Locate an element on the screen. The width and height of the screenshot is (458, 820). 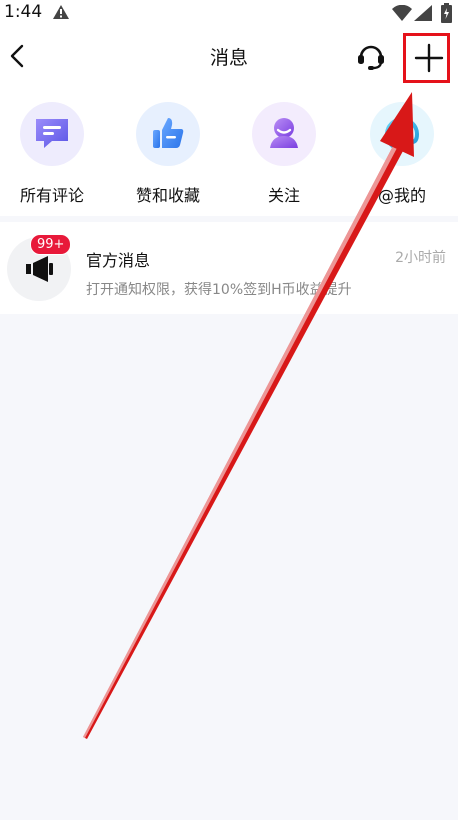
signal-icon is located at coordinates (423, 15).